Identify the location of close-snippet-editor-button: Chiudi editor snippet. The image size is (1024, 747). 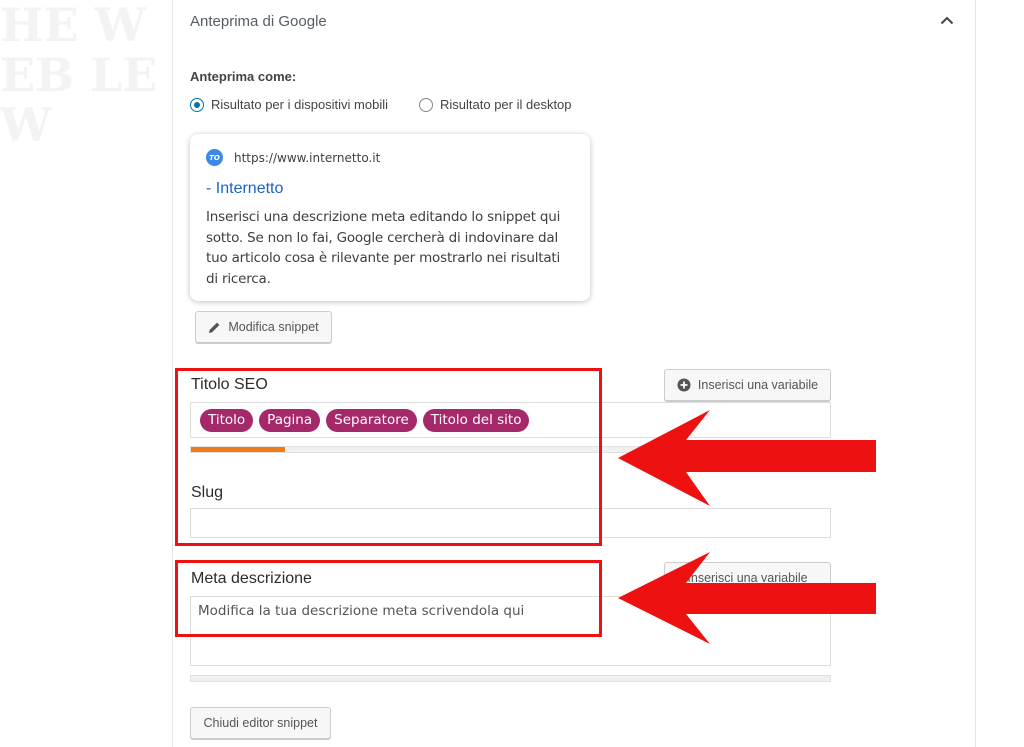
(260, 723).